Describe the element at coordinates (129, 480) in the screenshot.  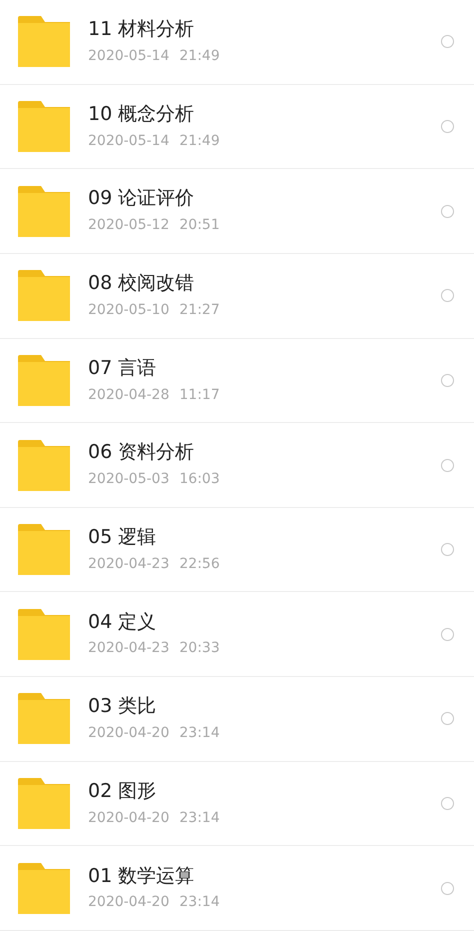
I see `modified-date: 2020-05-03` at that location.